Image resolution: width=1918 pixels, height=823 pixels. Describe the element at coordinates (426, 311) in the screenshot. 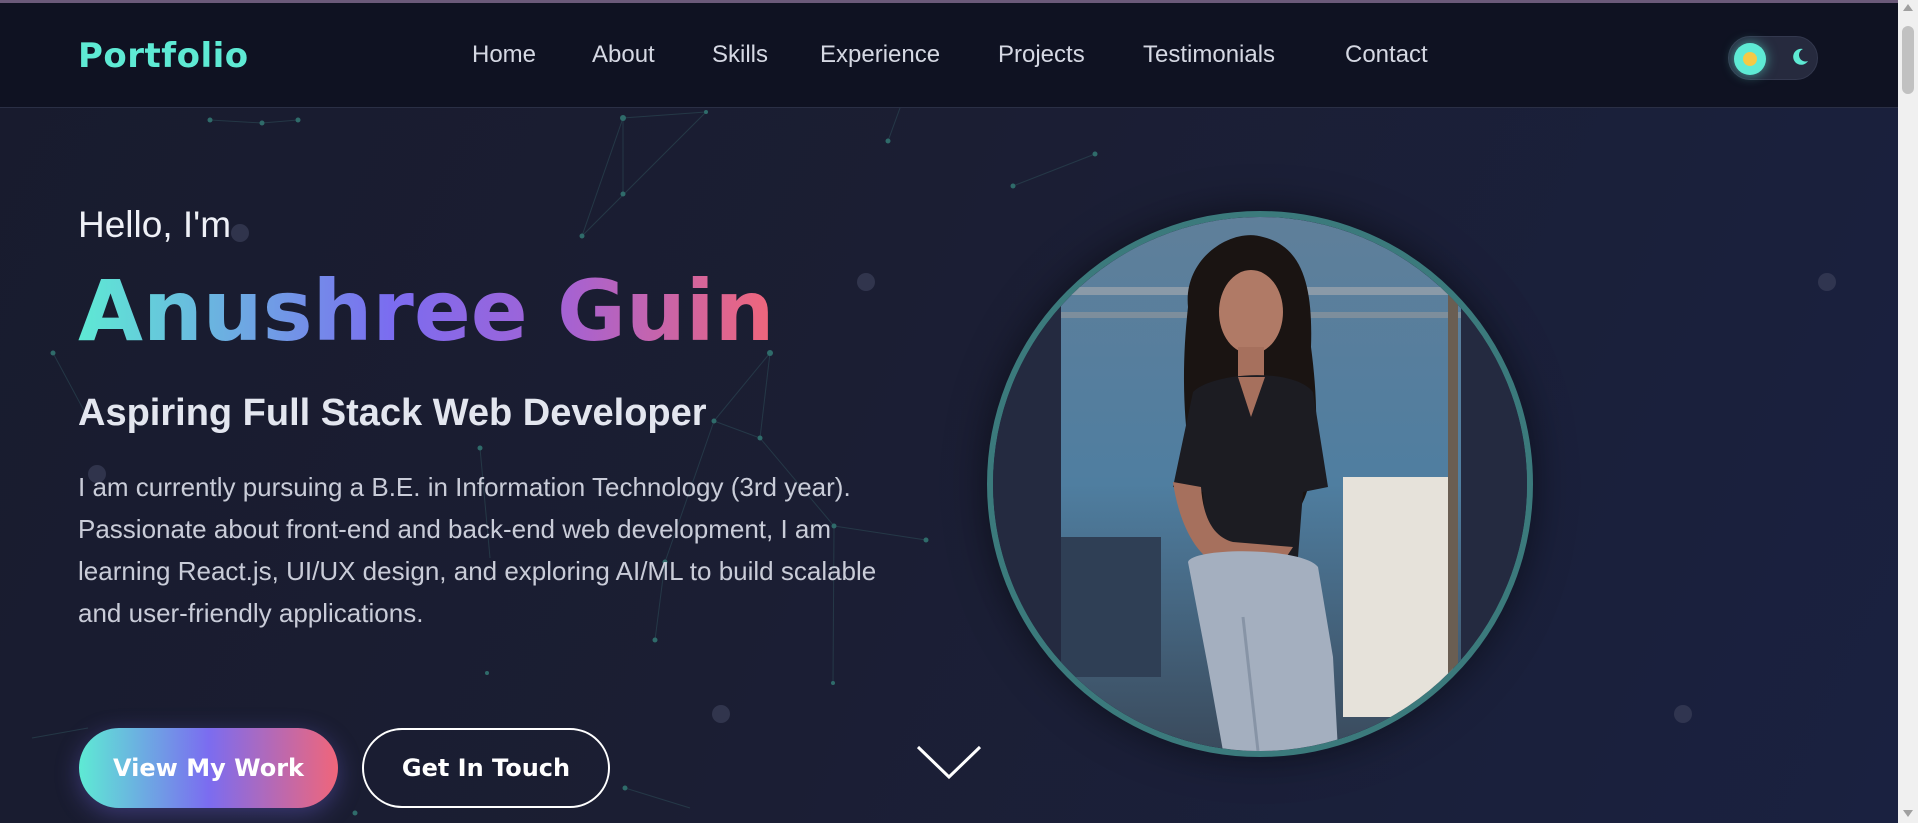

I see `hero-name: Anushree Guin` at that location.